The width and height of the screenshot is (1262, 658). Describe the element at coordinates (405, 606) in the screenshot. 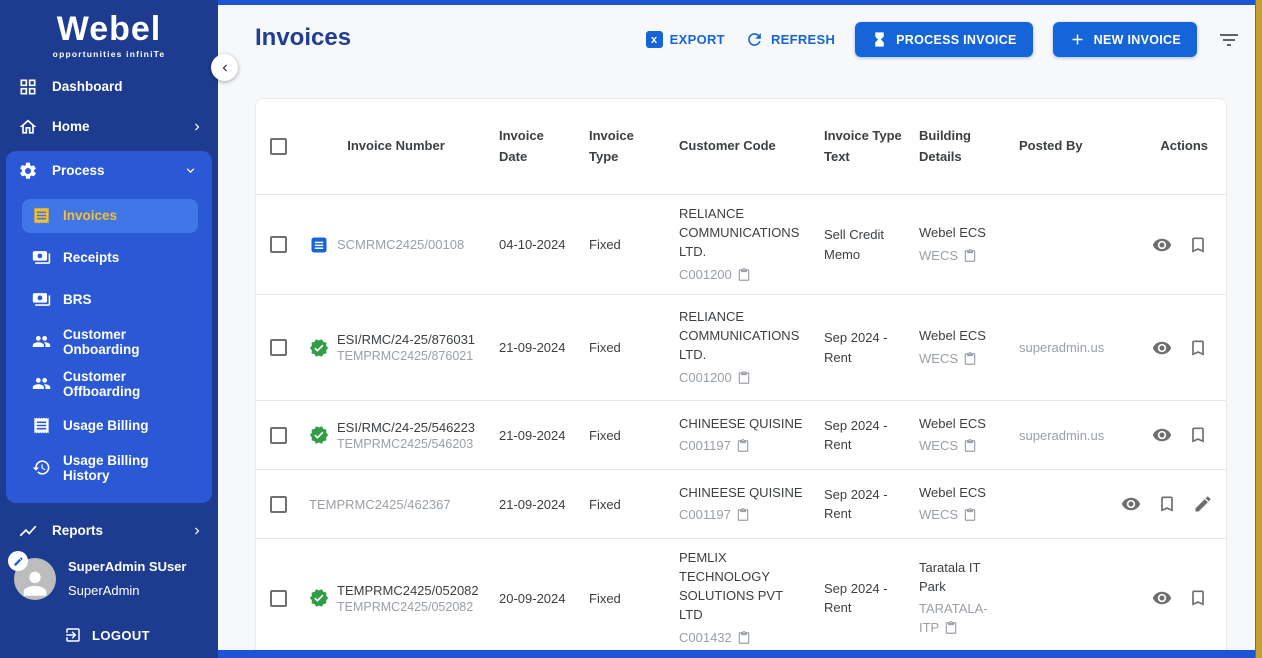

I see `invoice-temp-number: TEMPRMC2425/052082` at that location.